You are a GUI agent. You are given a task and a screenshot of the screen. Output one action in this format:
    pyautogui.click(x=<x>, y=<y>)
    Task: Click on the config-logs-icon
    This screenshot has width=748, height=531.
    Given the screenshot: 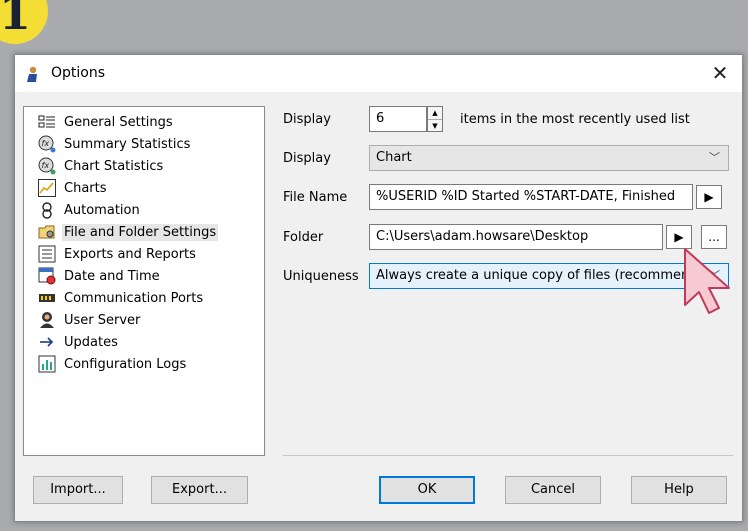 What is the action you would take?
    pyautogui.click(x=47, y=364)
    